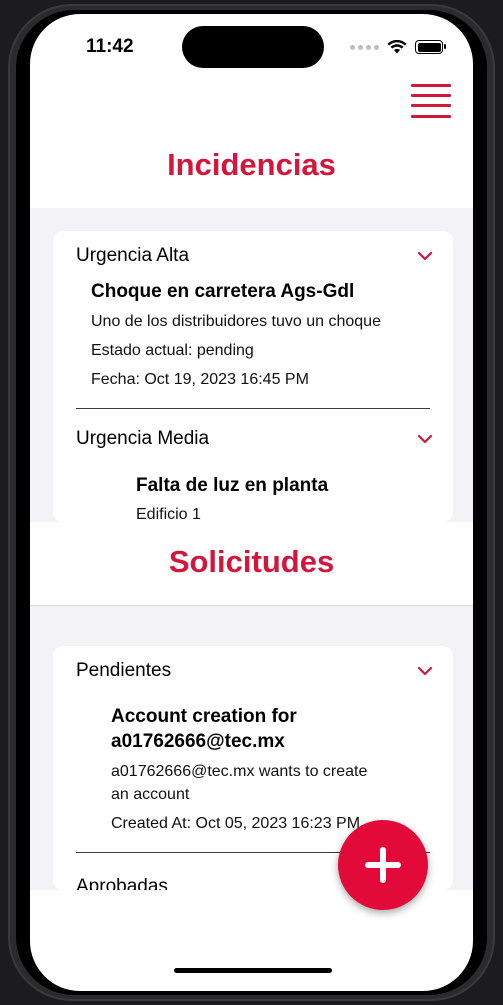 The height and width of the screenshot is (1005, 503). What do you see at coordinates (253, 47) in the screenshot?
I see `dynamic-island` at bounding box center [253, 47].